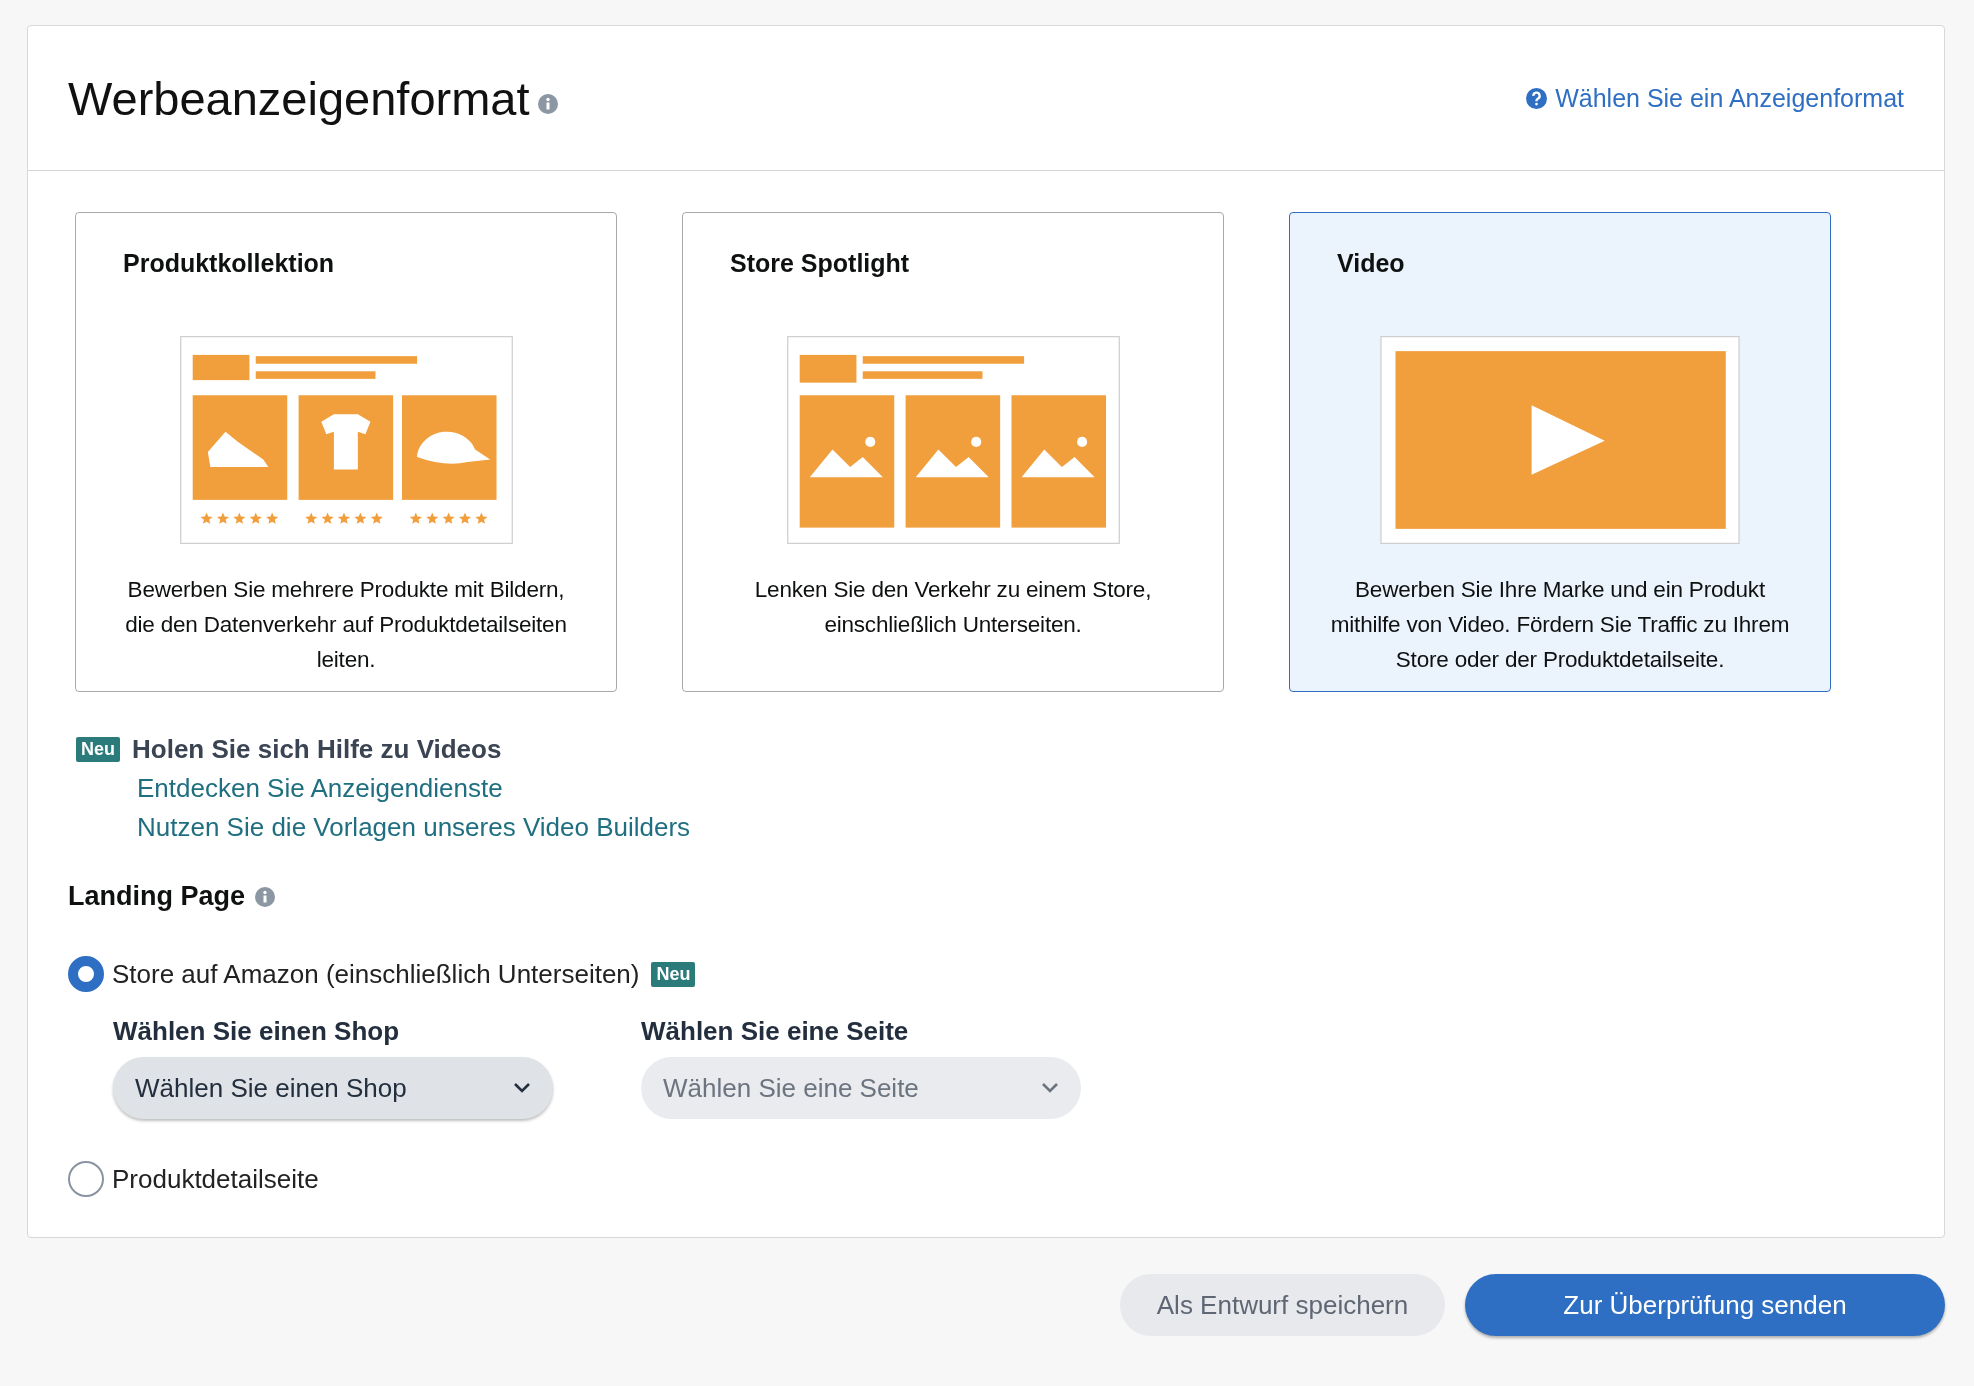  Describe the element at coordinates (1370, 263) in the screenshot. I see `card-title: Video` at that location.